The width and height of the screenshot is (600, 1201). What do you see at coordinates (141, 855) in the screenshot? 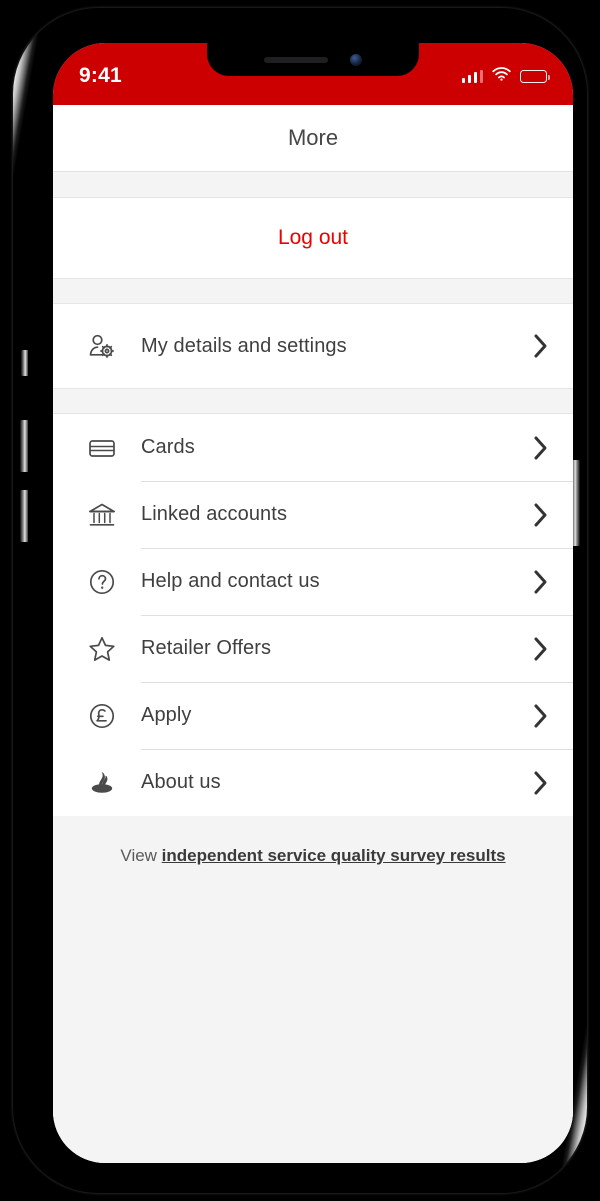
I see `footer-prefix-label: View` at bounding box center [141, 855].